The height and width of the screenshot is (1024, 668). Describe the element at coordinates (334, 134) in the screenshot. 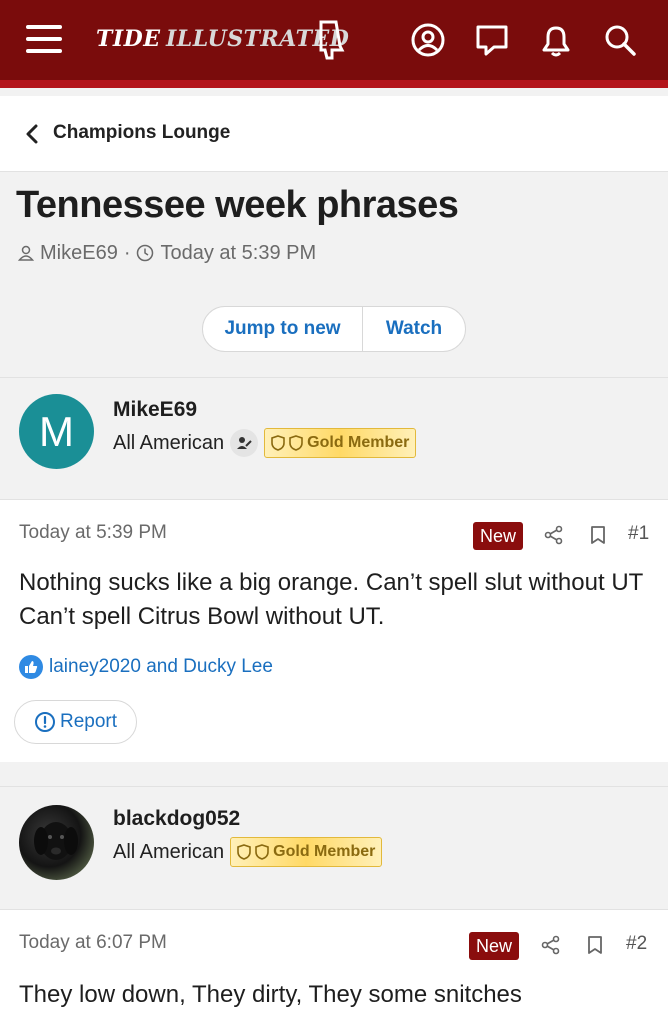

I see `breadcrumb: Champions Lounge` at that location.